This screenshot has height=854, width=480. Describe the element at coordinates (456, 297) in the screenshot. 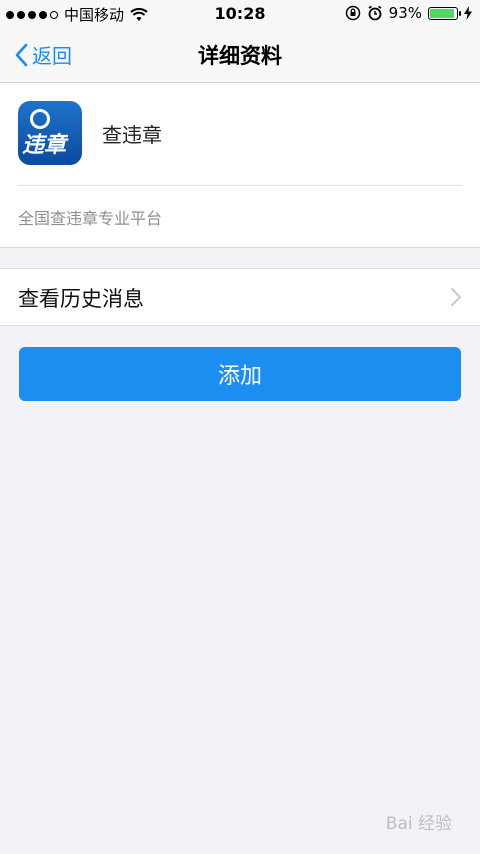

I see `chevron-right-icon` at that location.